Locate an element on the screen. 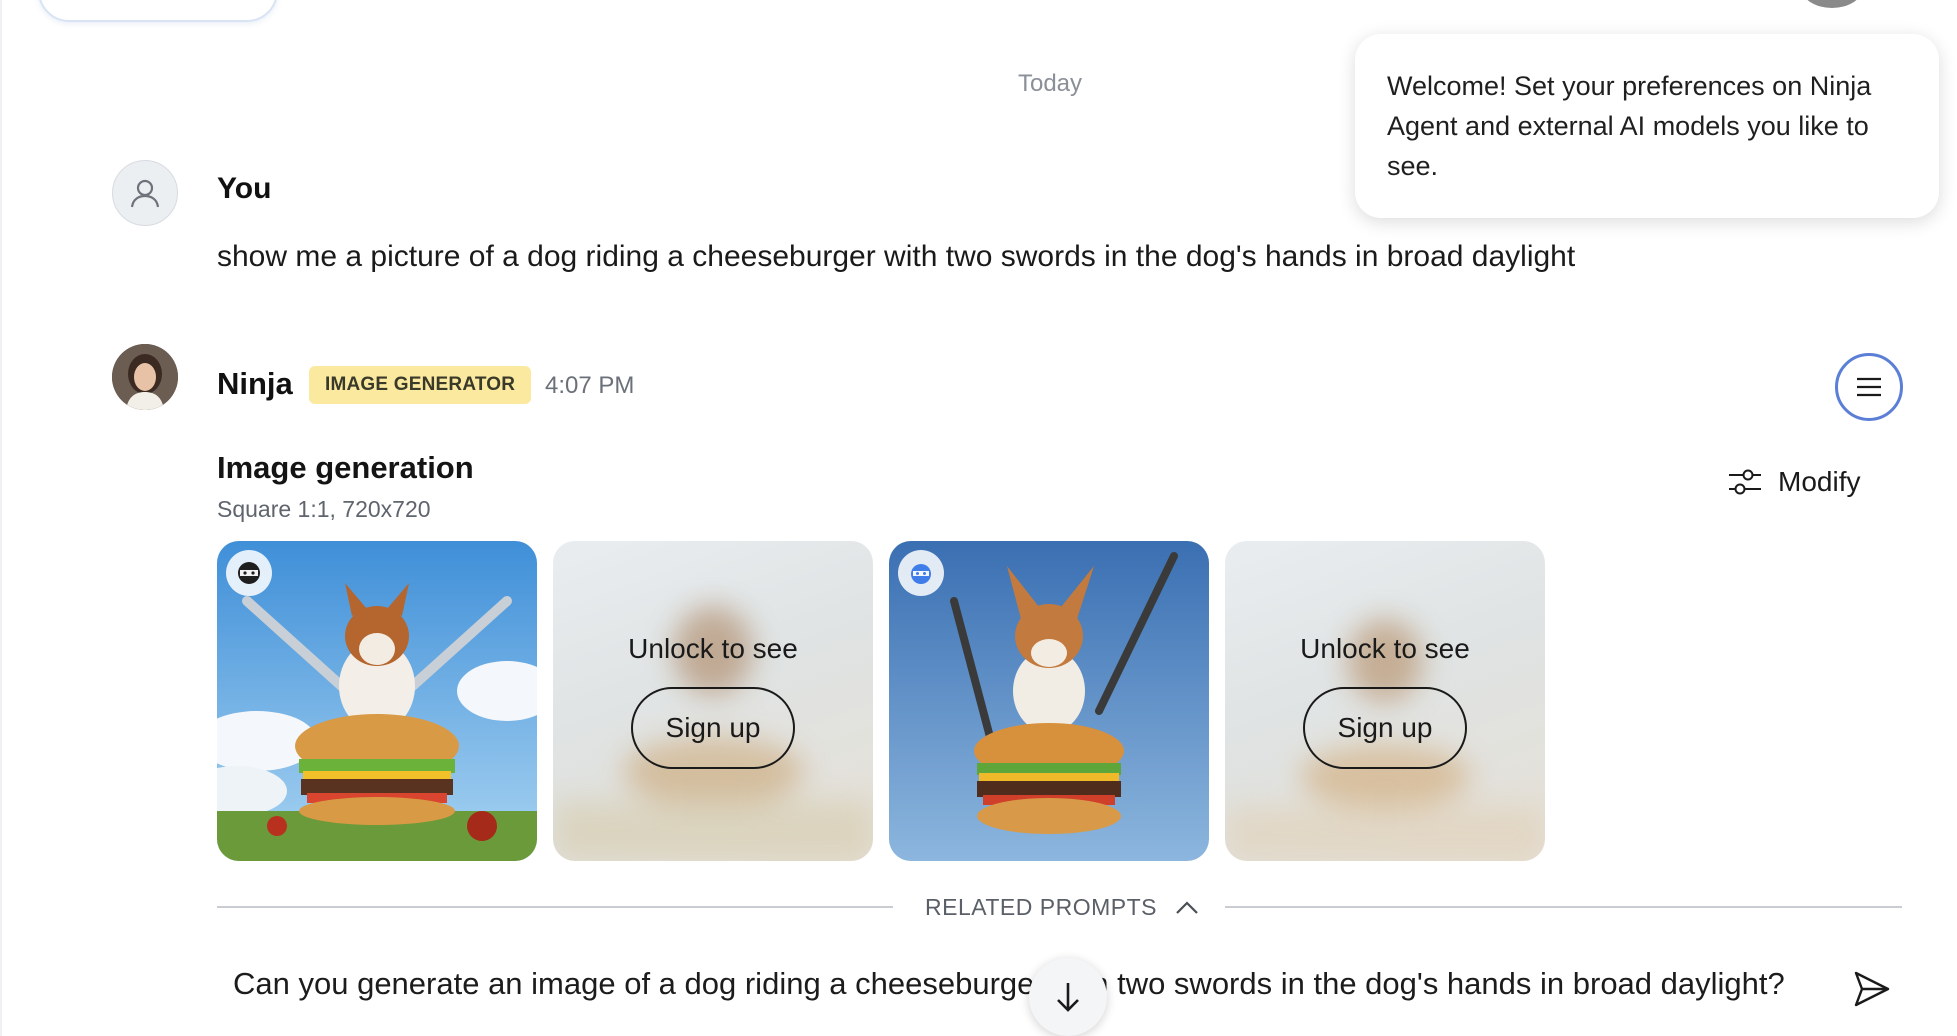  image-generation-title: Image generation is located at coordinates (345, 467).